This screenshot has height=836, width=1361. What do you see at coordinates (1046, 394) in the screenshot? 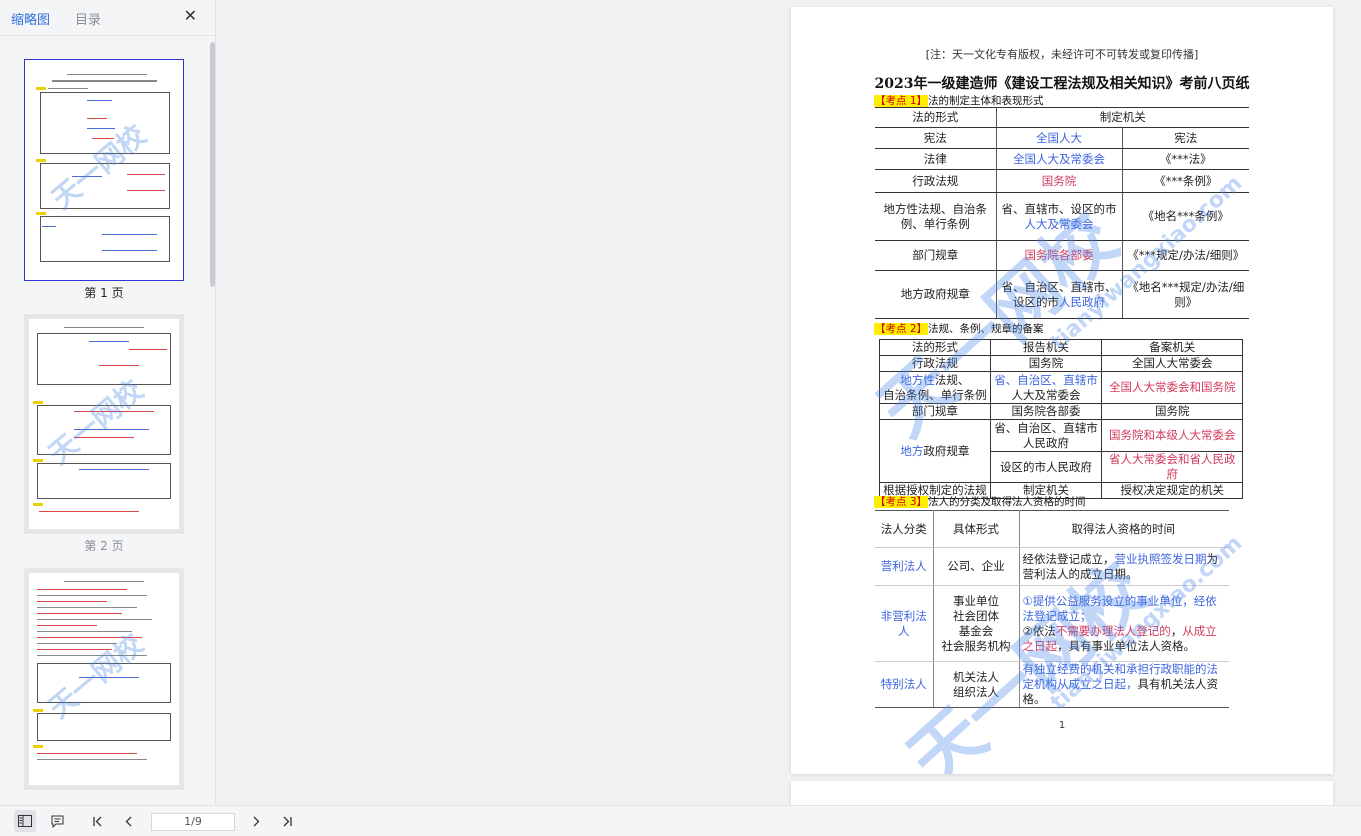
I see `cell-text: 人大及常委会` at bounding box center [1046, 394].